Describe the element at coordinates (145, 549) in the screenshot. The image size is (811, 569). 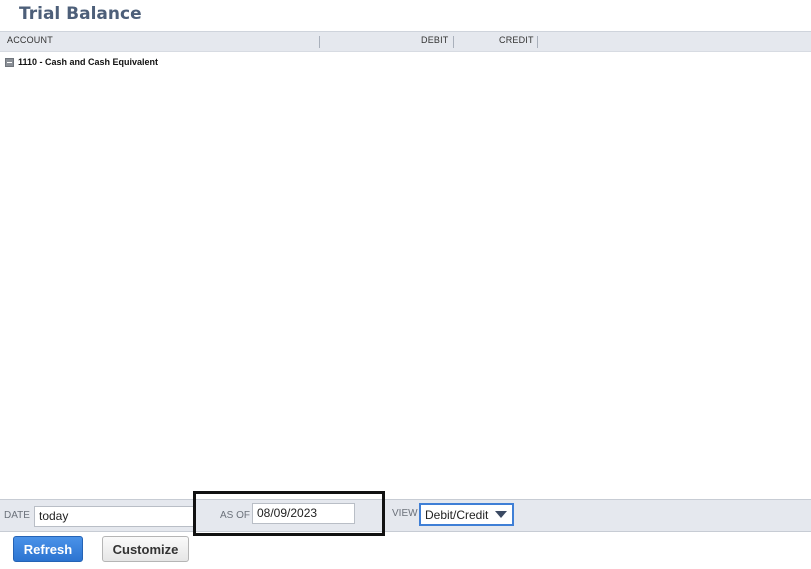
I see `customize-button: Customize` at that location.